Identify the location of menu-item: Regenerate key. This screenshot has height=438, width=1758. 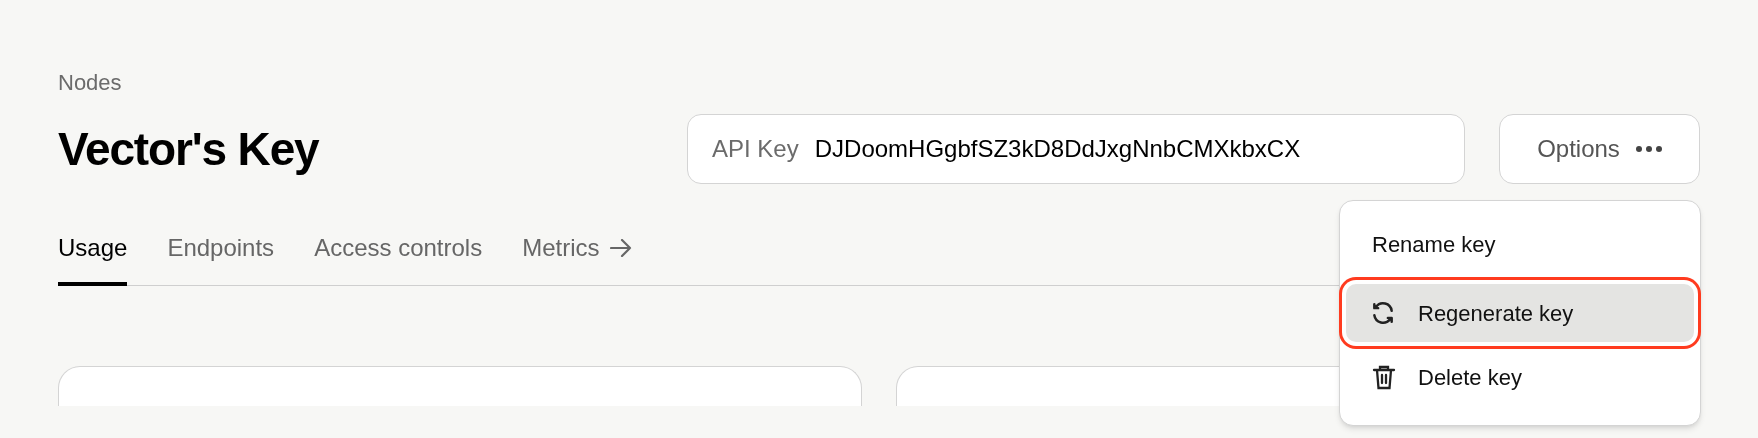
(1520, 313).